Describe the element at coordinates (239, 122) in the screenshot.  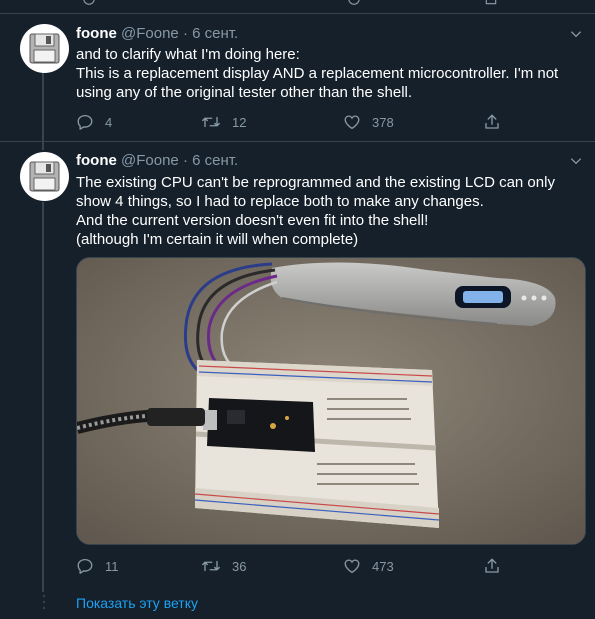
I see `retweet-count: 12` at that location.